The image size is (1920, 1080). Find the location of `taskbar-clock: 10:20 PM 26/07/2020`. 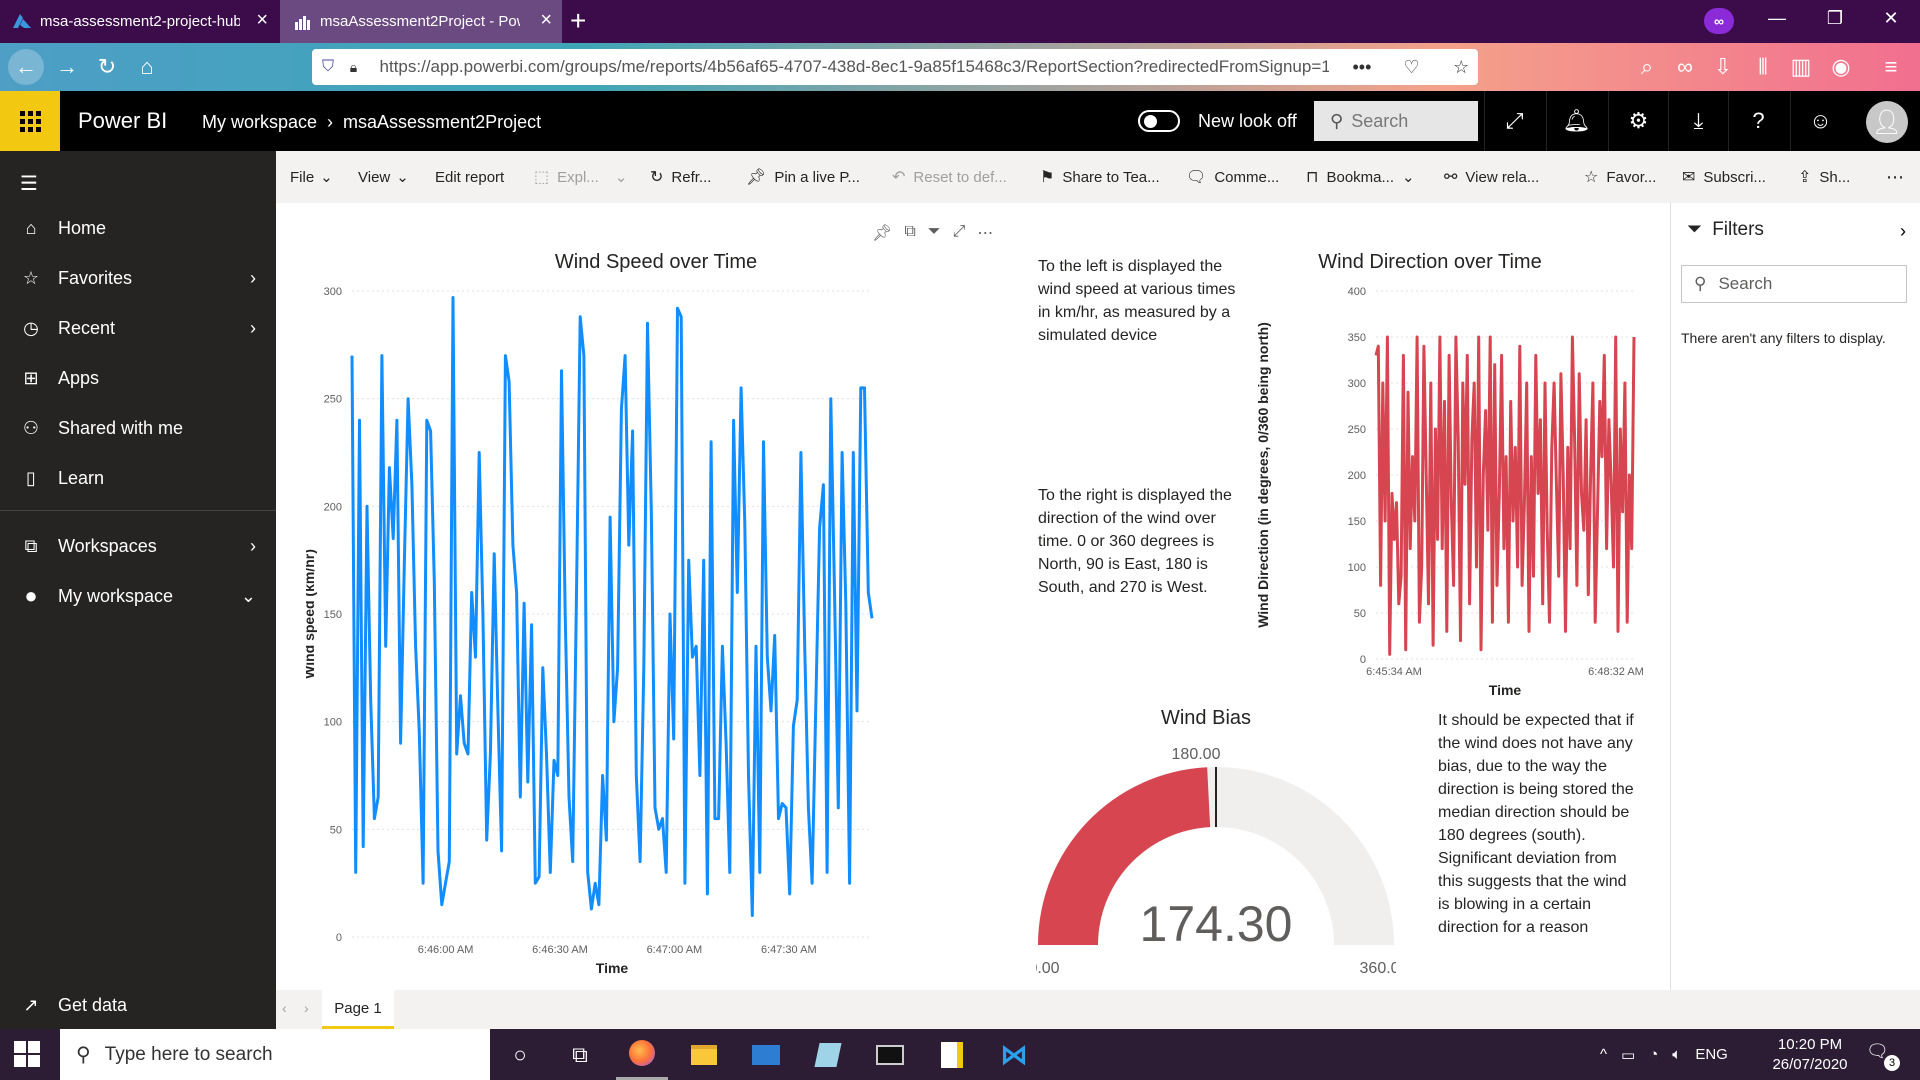

taskbar-clock: 10:20 PM 26/07/2020 is located at coordinates (1810, 1055).